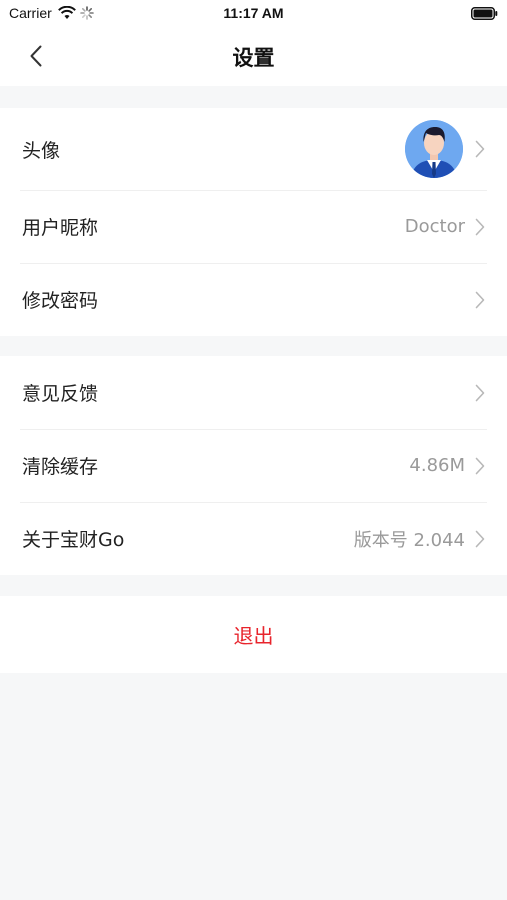 This screenshot has height=900, width=507. Describe the element at coordinates (60, 301) in the screenshot. I see `row-label: 修改密码` at that location.